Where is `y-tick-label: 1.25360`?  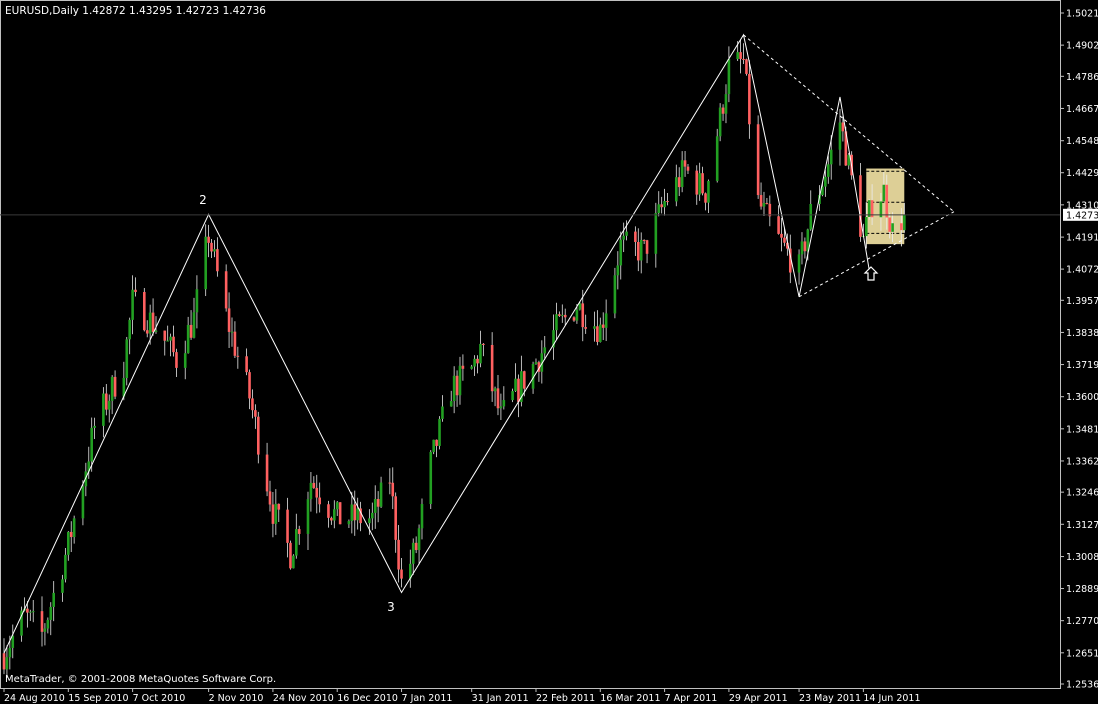
y-tick-label: 1.25360 is located at coordinates (1082, 685).